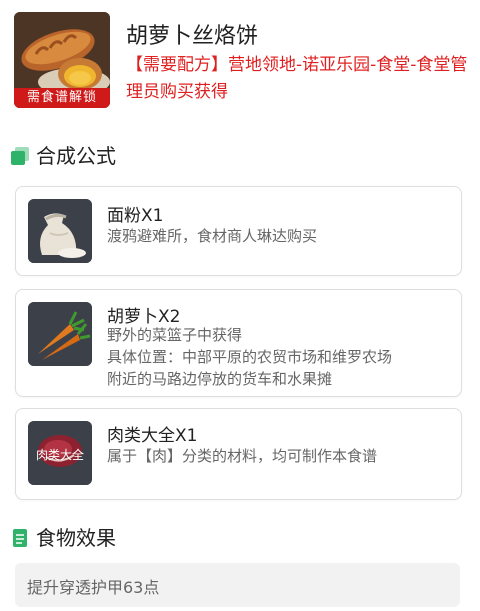  I want to click on meat-icon: 肉类大全, so click(60, 453).